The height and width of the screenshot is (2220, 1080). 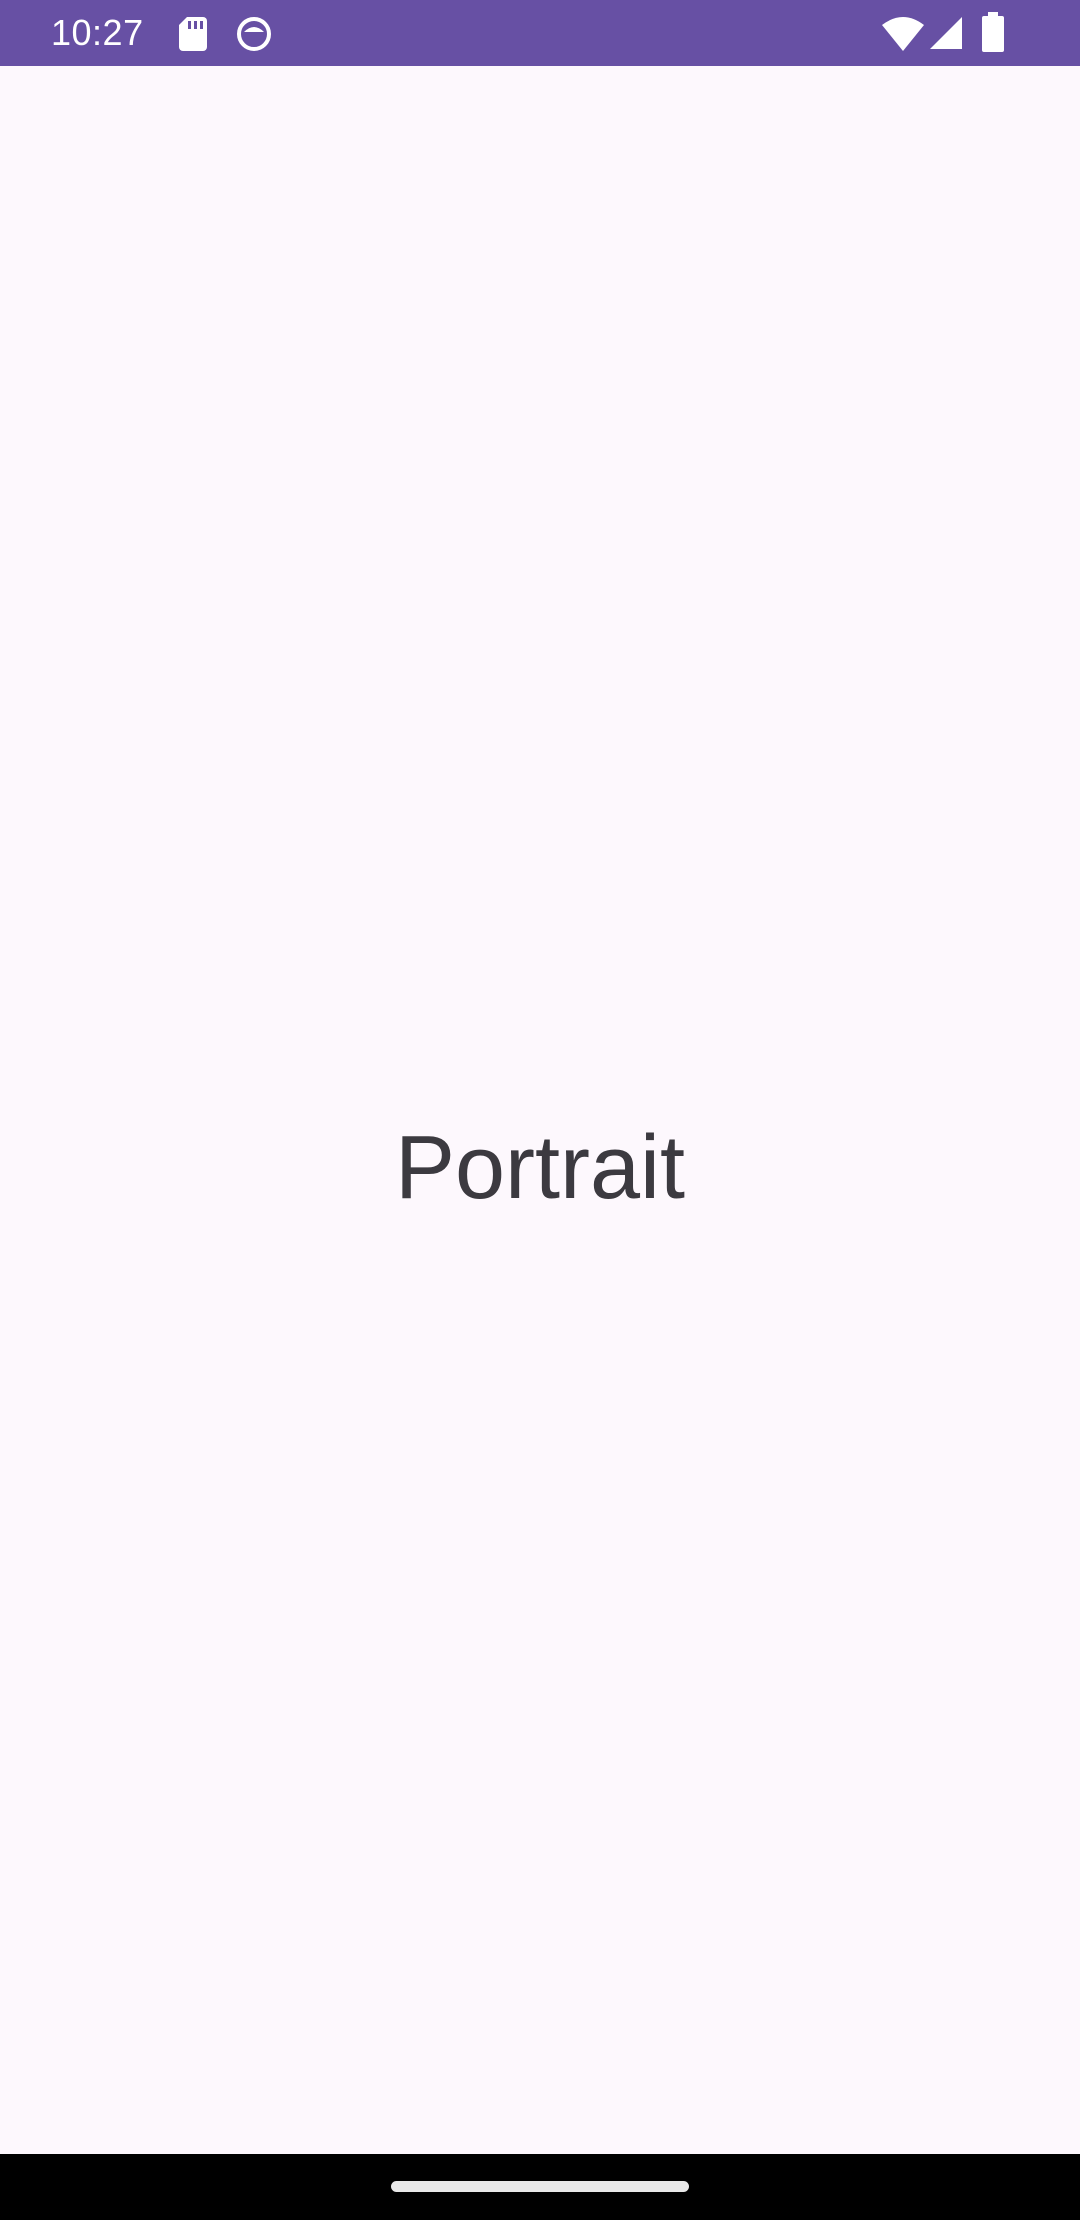 What do you see at coordinates (540, 33) in the screenshot?
I see `status-bar: 10:27` at bounding box center [540, 33].